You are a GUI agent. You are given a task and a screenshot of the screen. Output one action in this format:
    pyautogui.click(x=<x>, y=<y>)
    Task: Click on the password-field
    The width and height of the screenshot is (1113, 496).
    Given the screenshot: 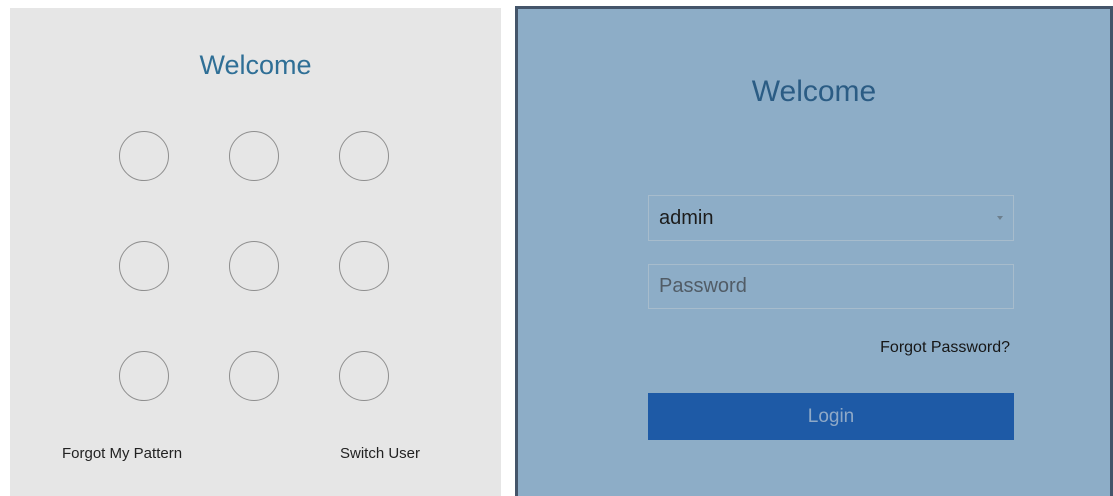 What is the action you would take?
    pyautogui.click(x=831, y=286)
    